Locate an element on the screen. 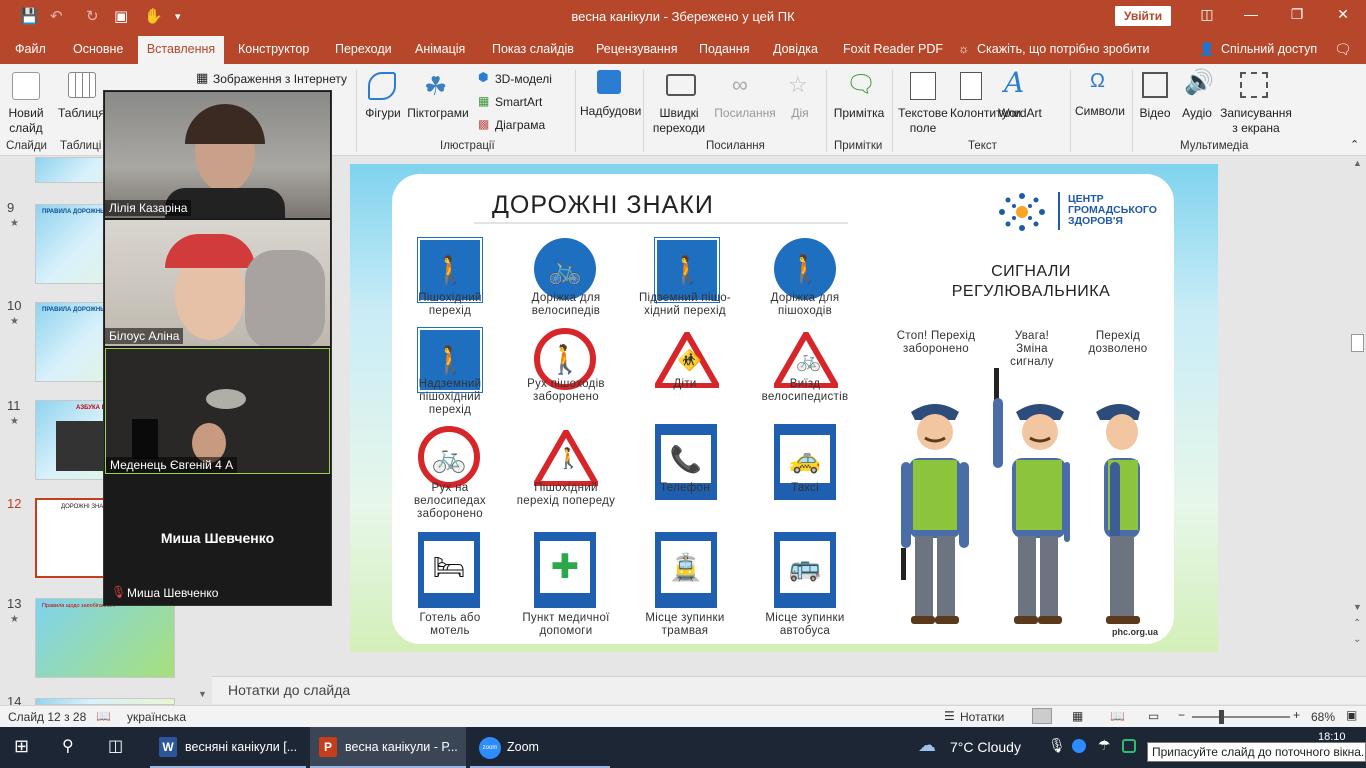  tab-insert: Вставлення is located at coordinates (181, 50).